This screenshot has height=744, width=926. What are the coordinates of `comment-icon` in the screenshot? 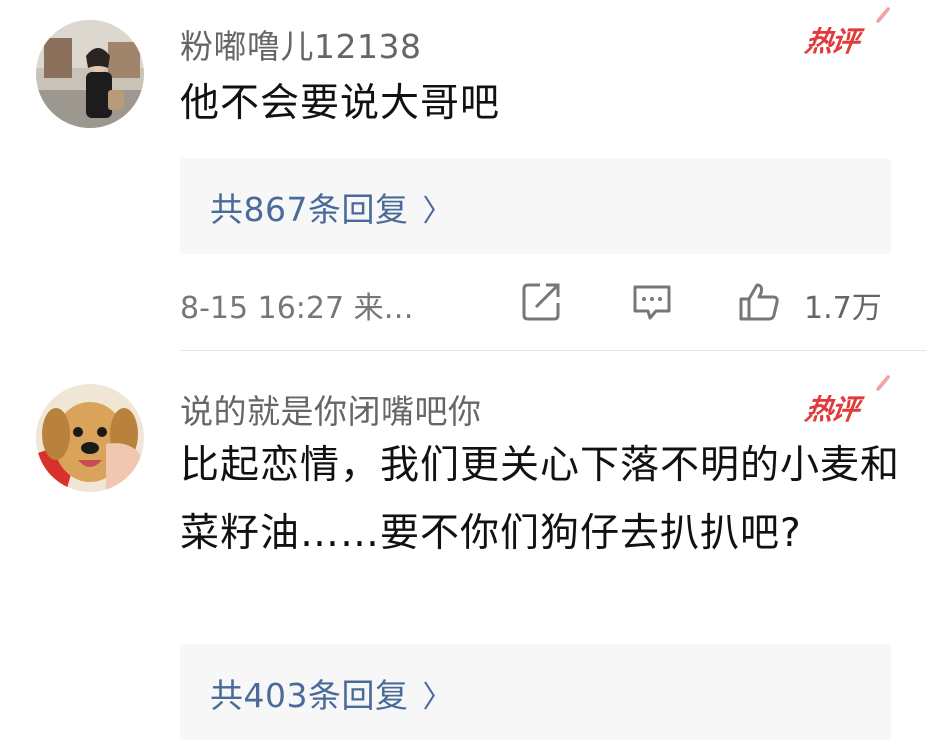 It's located at (652, 301).